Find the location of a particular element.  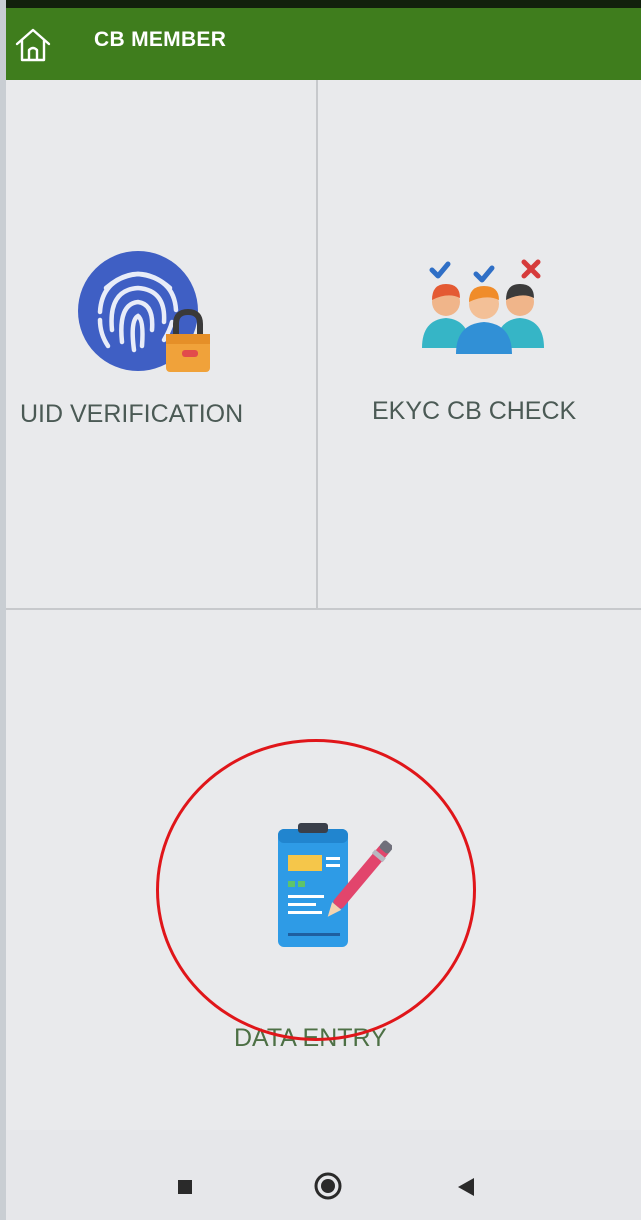

home-circle-icon is located at coordinates (328, 1186).